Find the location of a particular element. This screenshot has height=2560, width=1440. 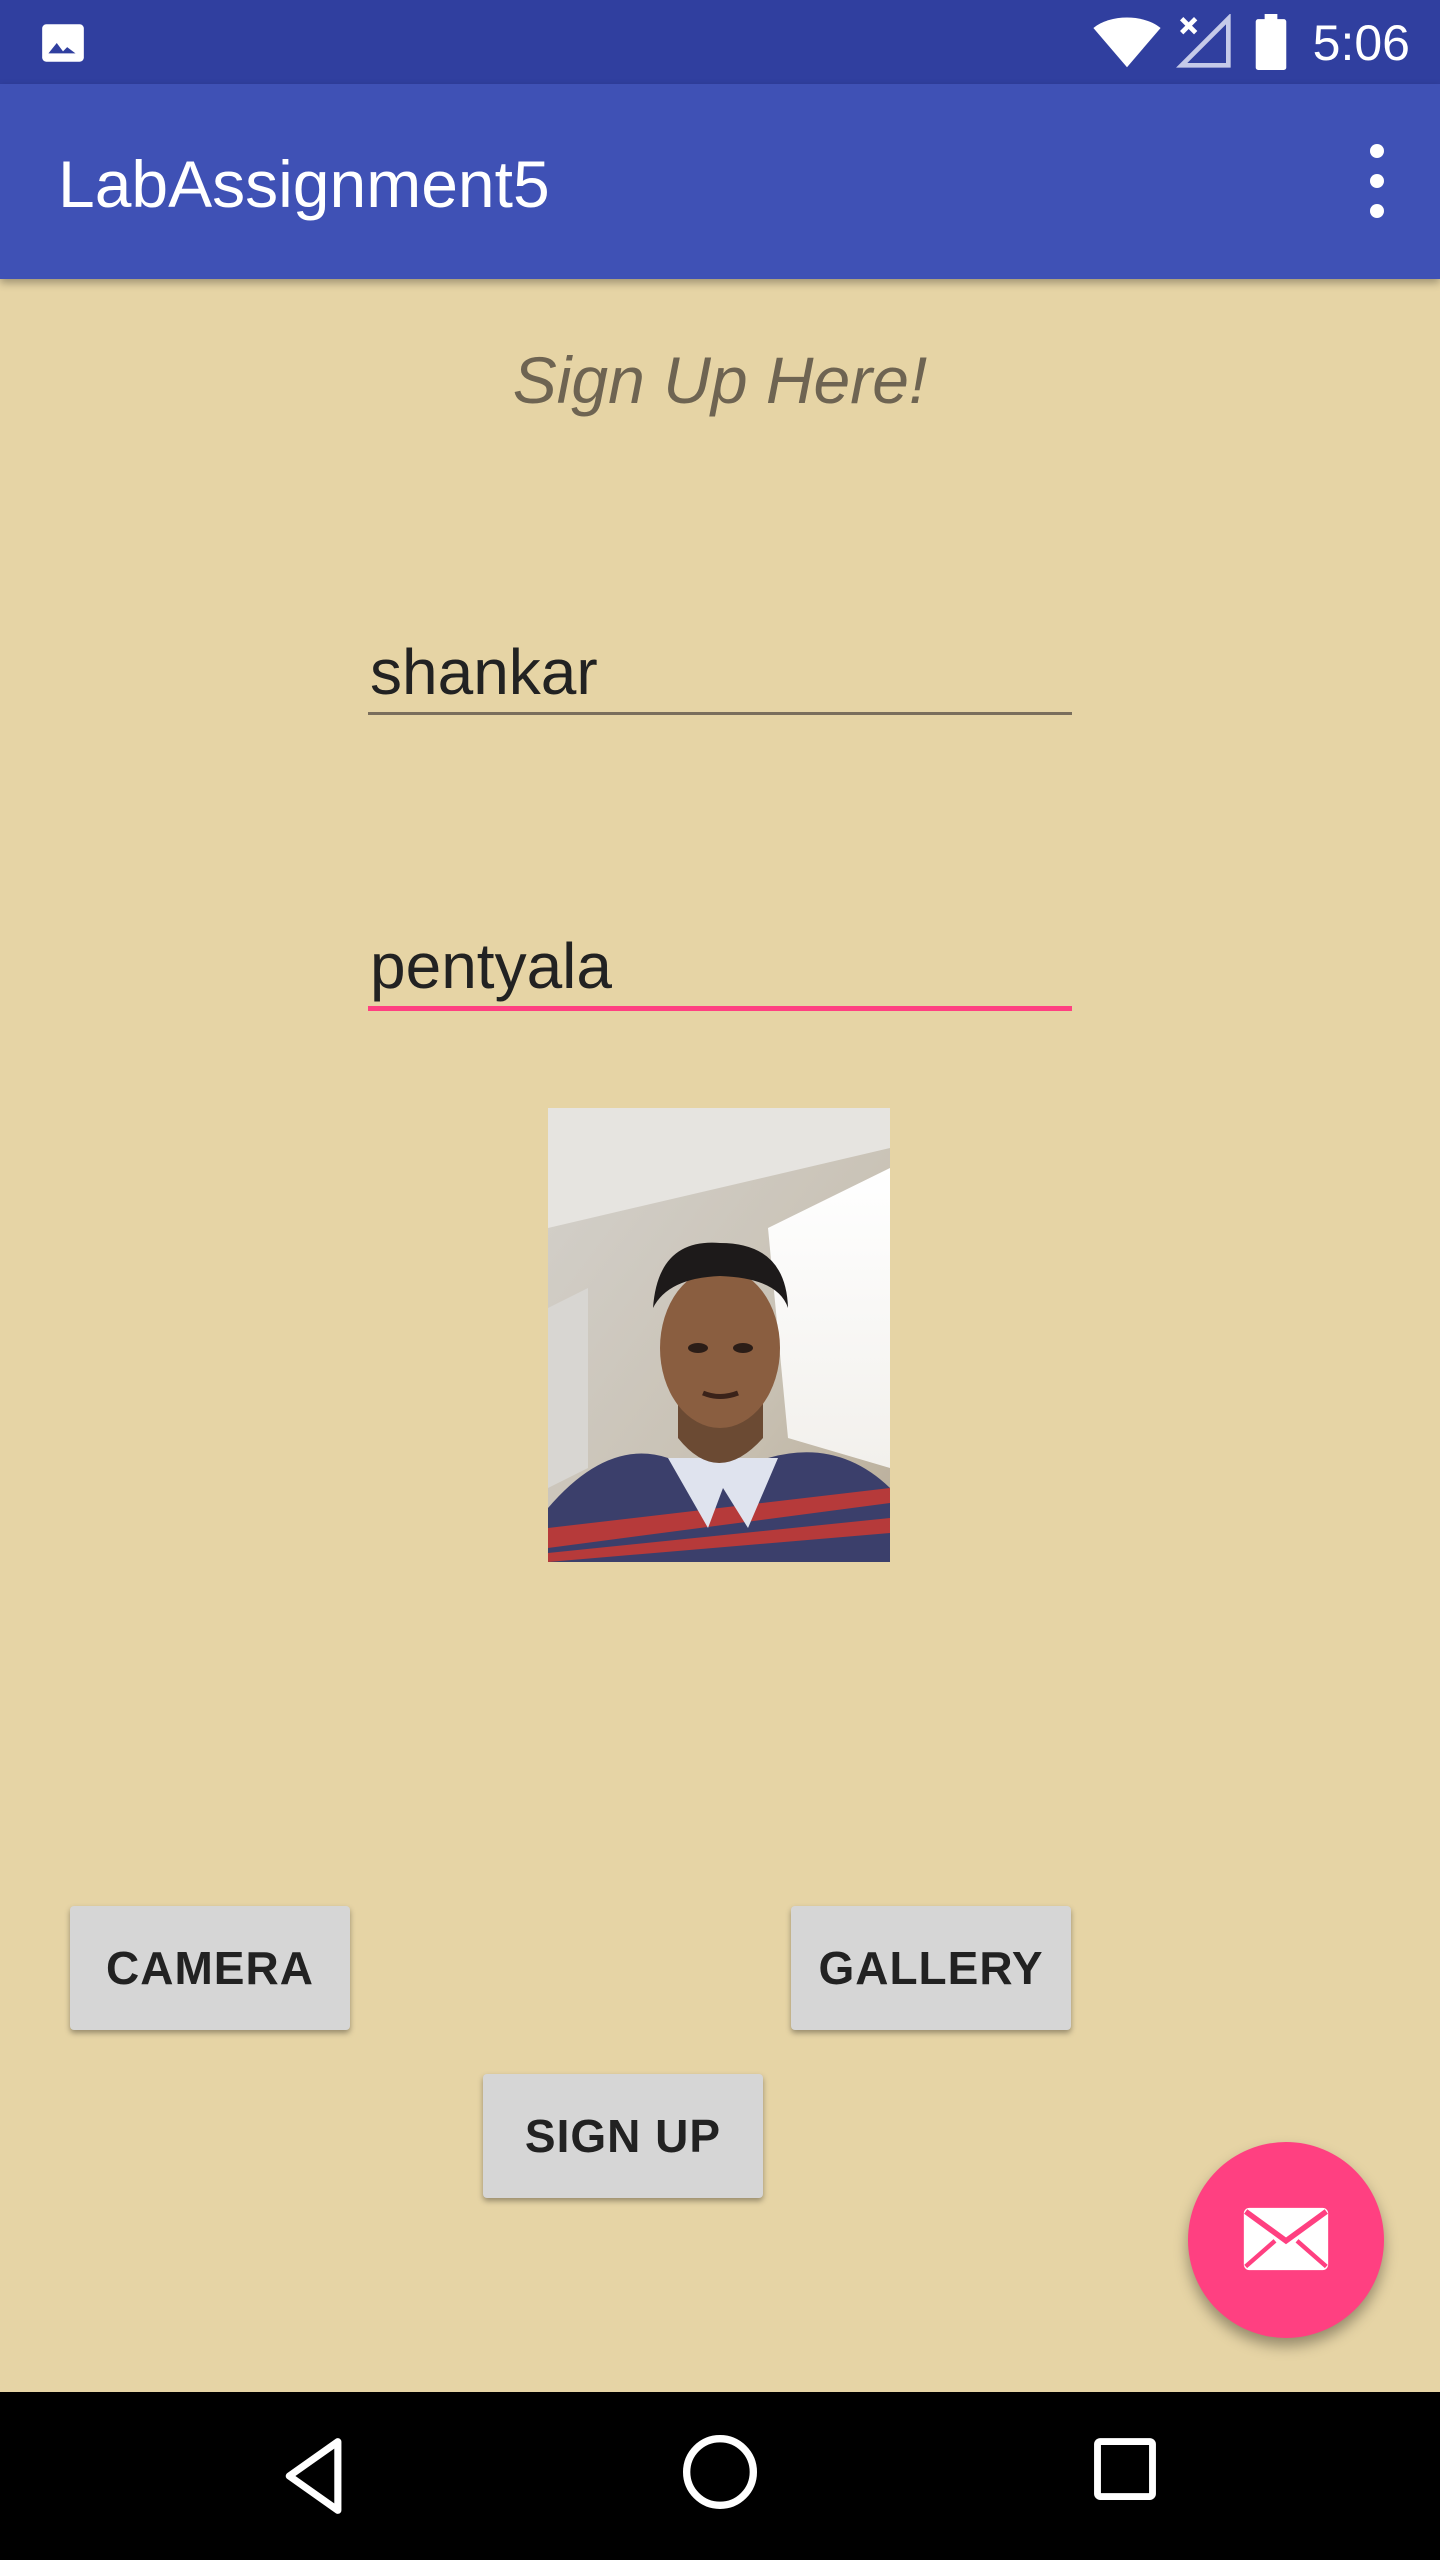

first-name-field is located at coordinates (720, 673).